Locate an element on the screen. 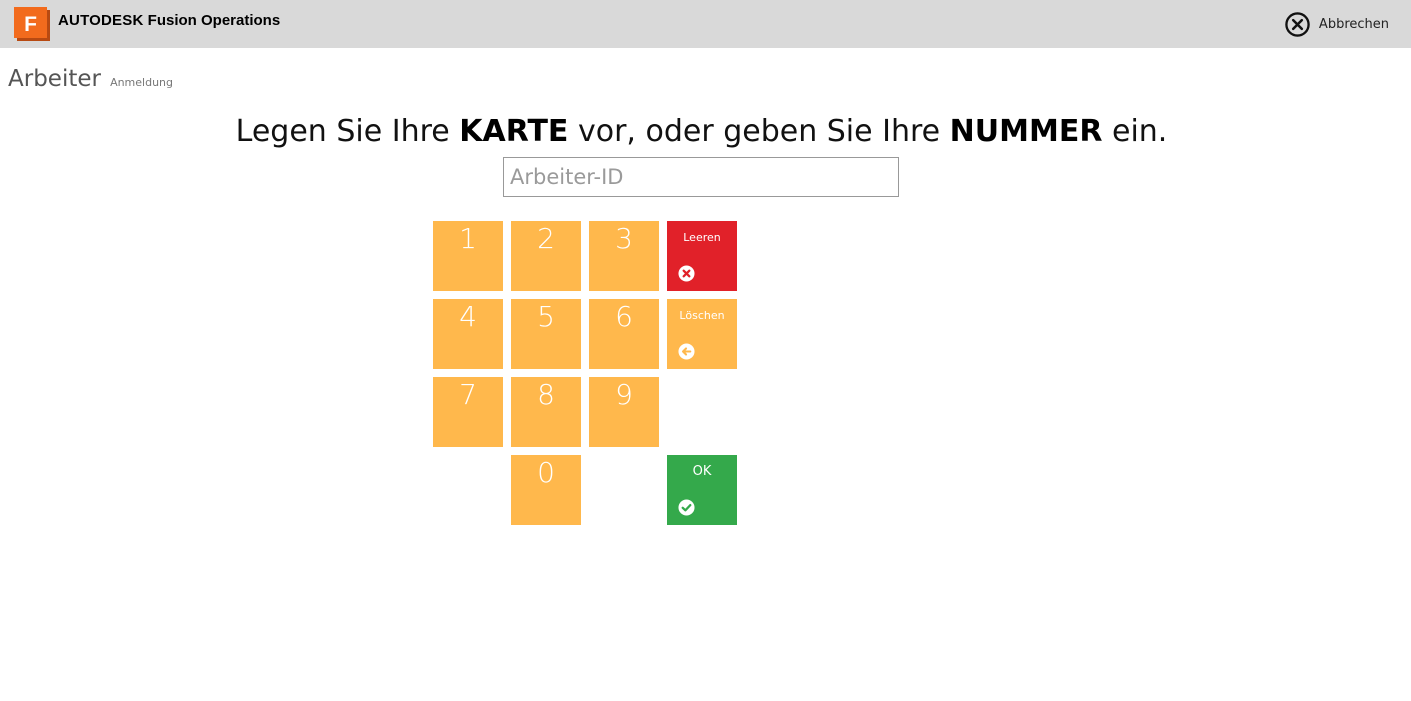 This screenshot has height=701, width=1411. delete-label: Löschen is located at coordinates (702, 315).